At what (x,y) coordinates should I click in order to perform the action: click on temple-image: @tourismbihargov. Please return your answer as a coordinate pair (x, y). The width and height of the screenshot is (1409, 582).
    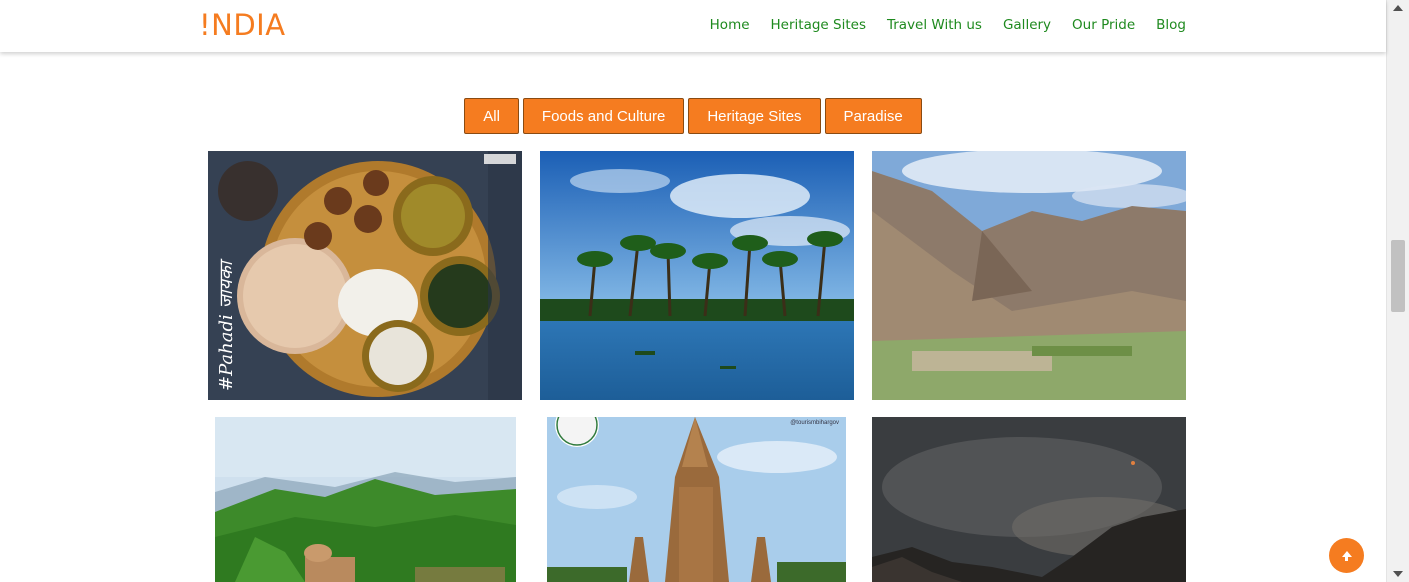
    Looking at the image, I should click on (696, 499).